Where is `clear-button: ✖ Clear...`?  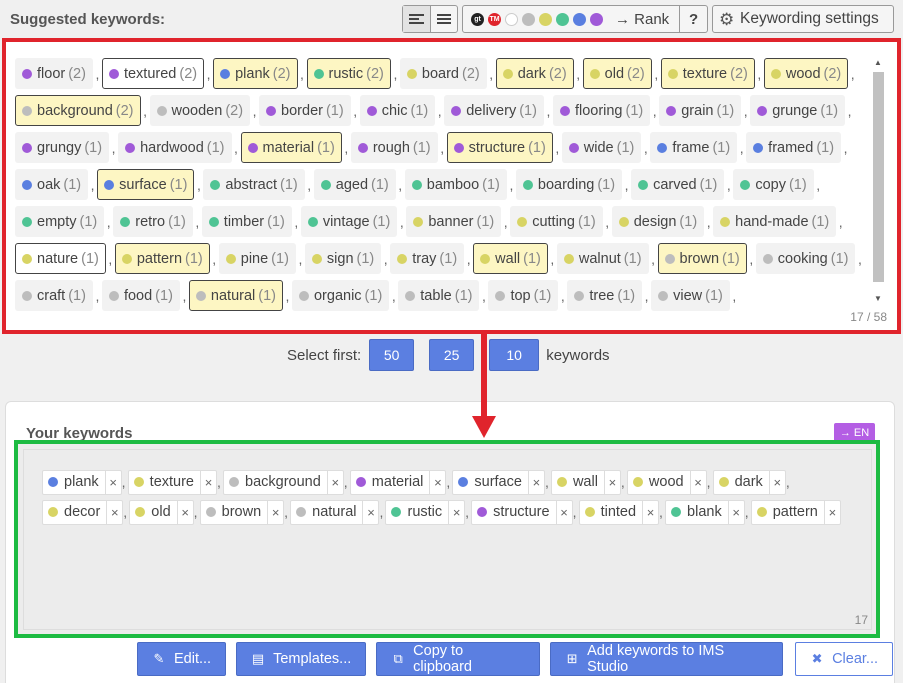
clear-button: ✖ Clear... is located at coordinates (844, 659).